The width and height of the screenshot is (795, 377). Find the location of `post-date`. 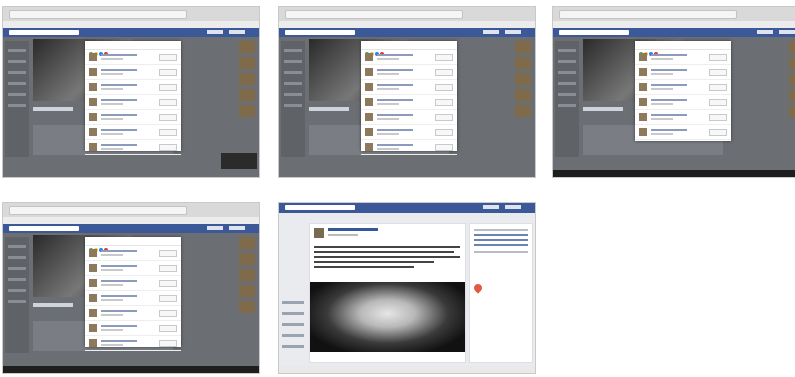

post-date is located at coordinates (343, 235).